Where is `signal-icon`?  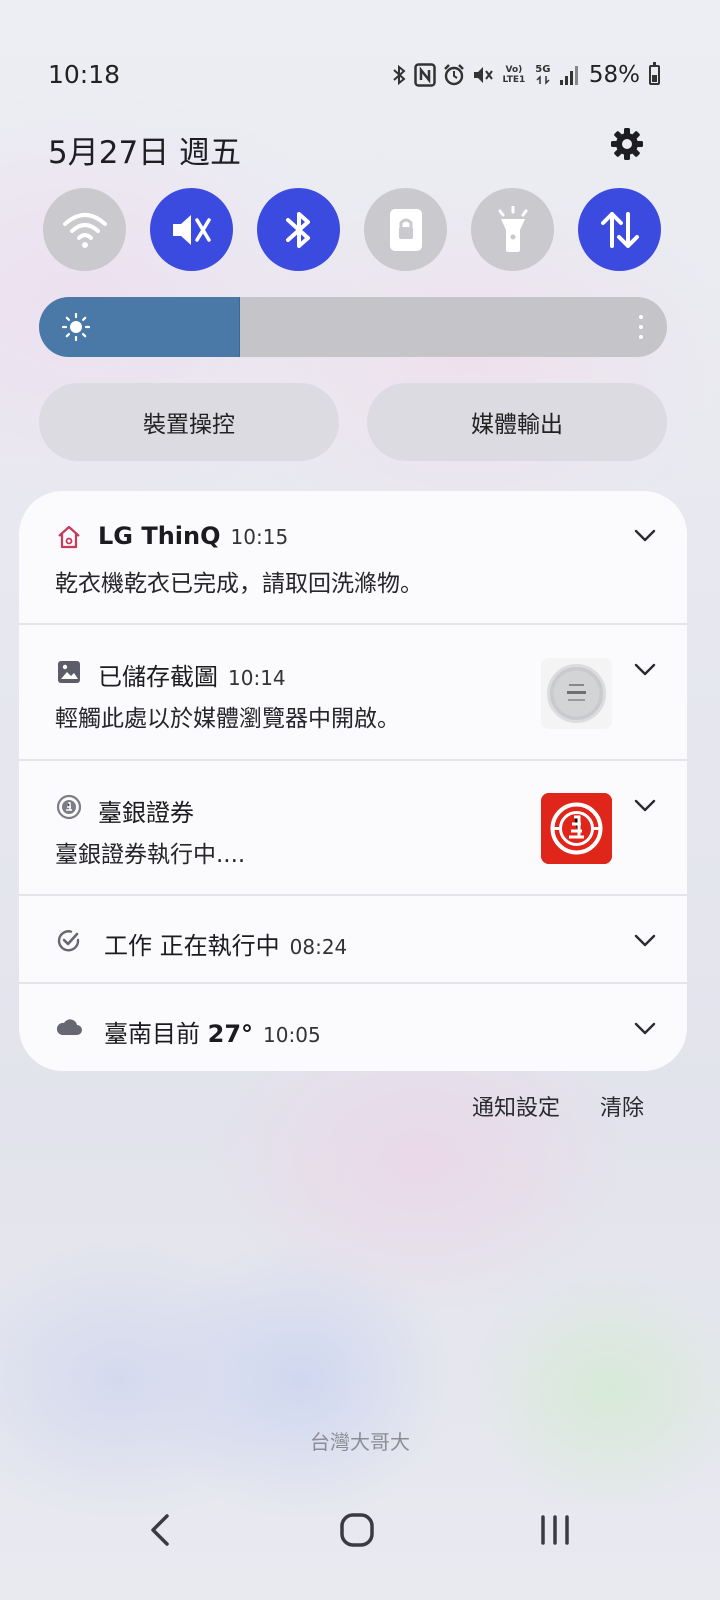
signal-icon is located at coordinates (569, 75).